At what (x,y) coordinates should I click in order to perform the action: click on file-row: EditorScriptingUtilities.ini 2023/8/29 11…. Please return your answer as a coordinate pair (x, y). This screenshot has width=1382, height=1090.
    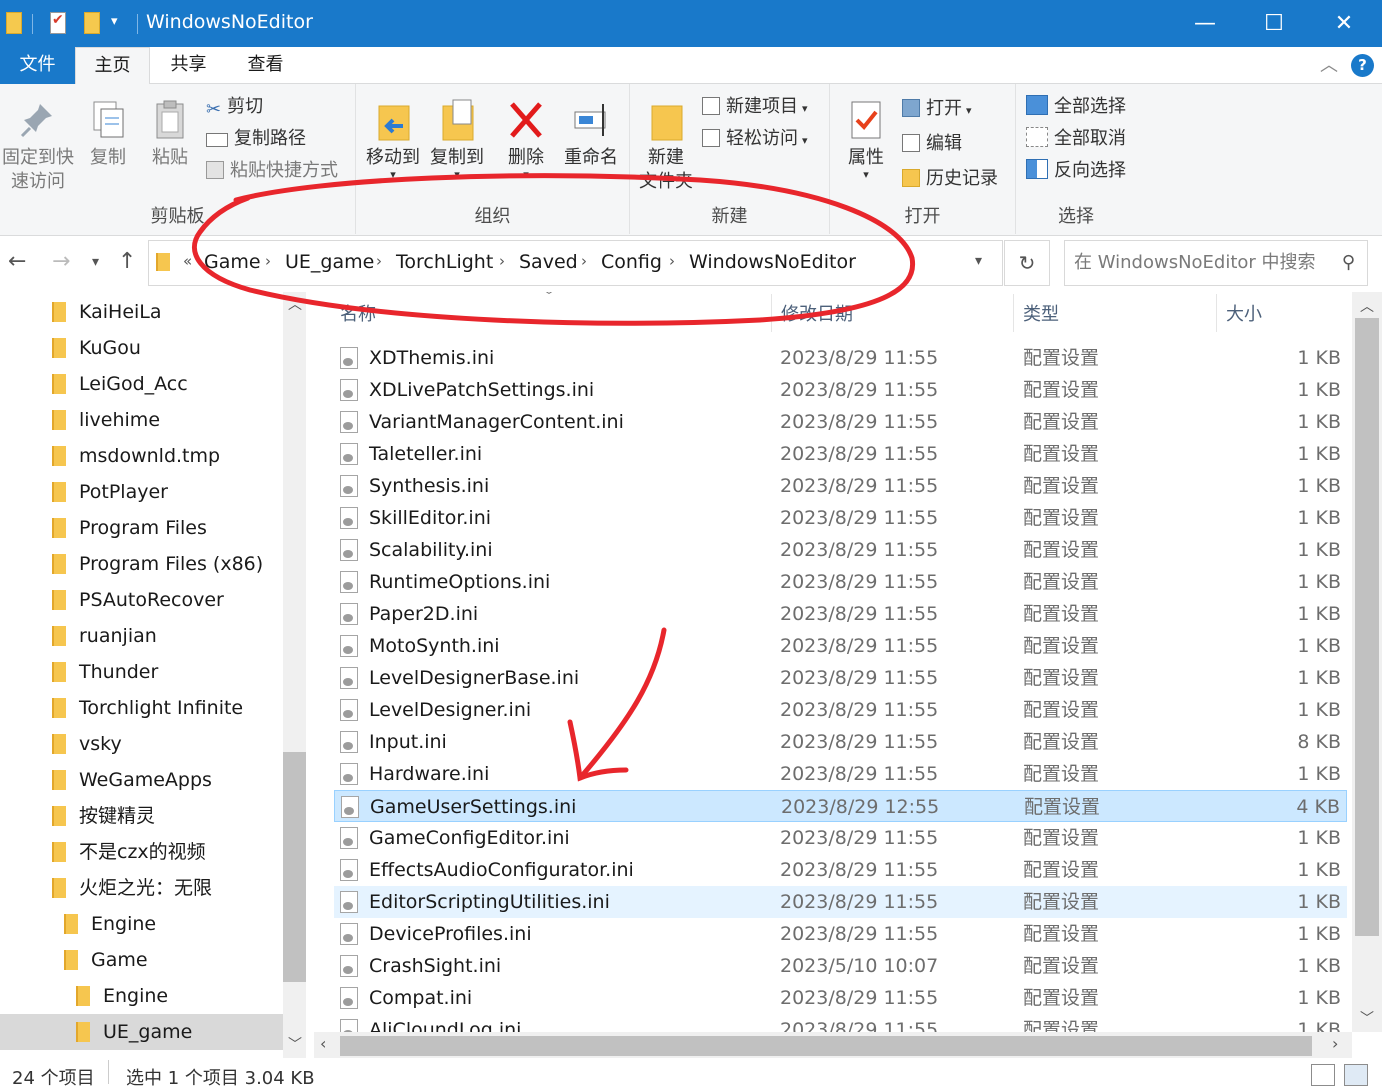
    Looking at the image, I should click on (840, 902).